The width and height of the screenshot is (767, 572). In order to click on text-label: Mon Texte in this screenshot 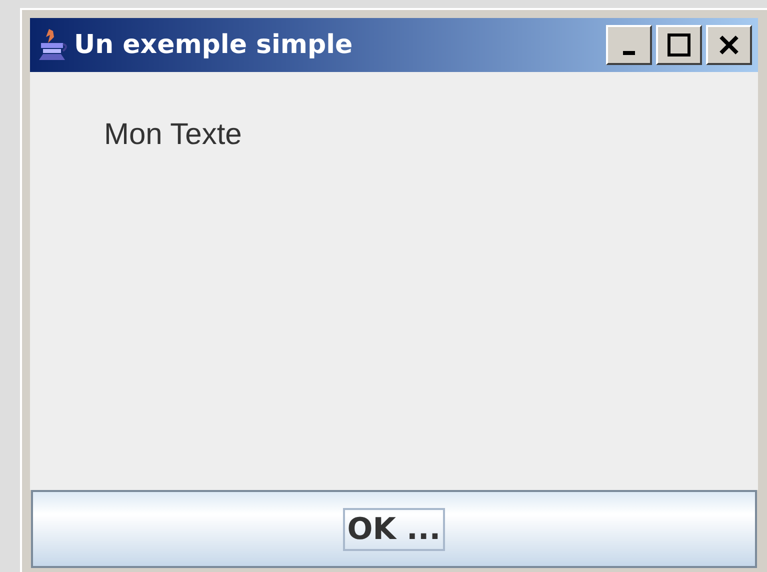, I will do `click(173, 134)`.